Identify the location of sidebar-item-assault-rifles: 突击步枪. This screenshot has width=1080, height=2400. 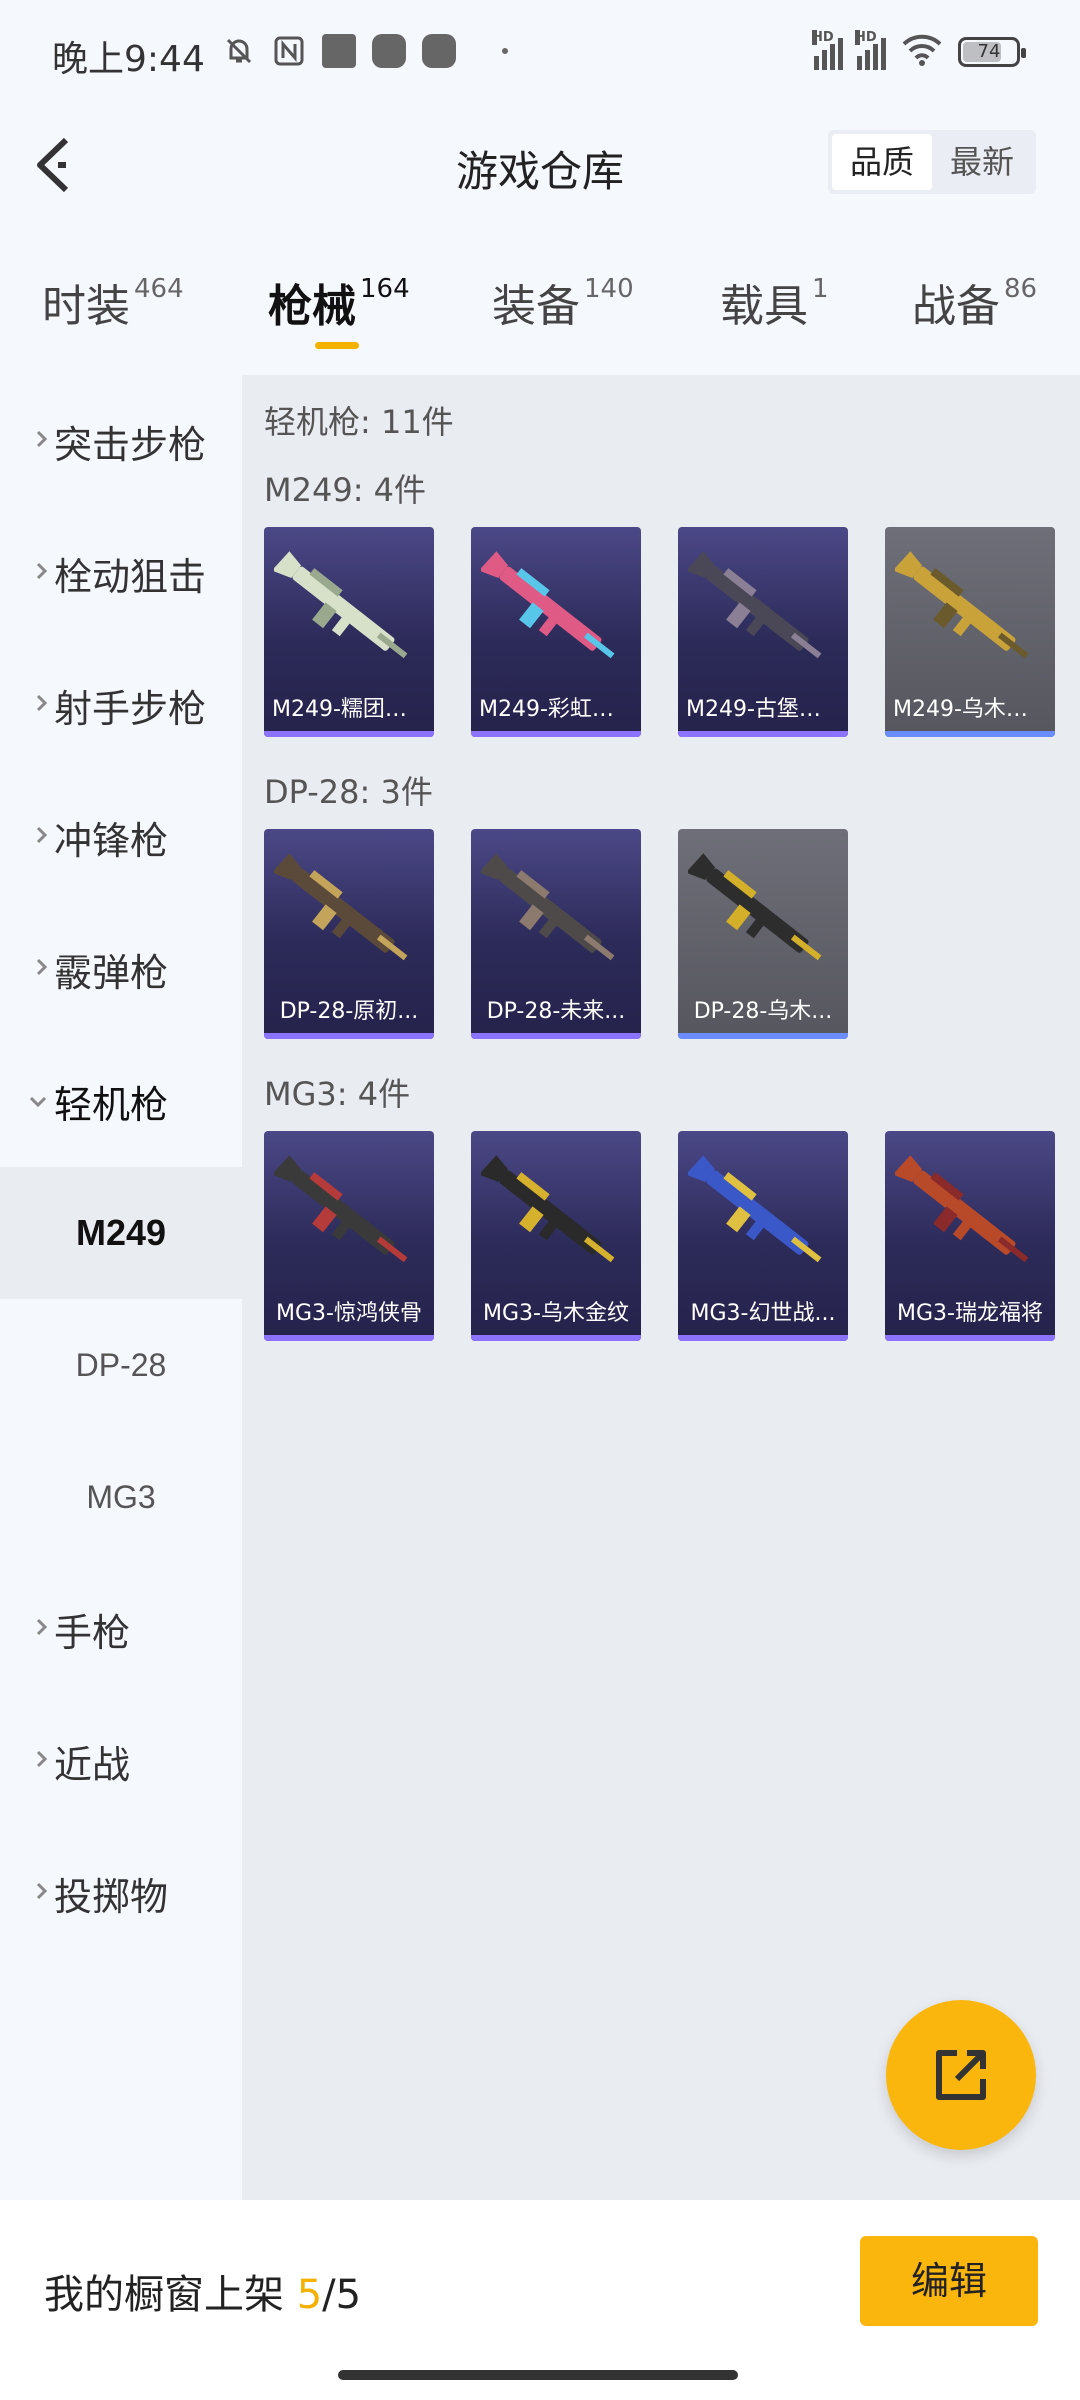
(121, 441).